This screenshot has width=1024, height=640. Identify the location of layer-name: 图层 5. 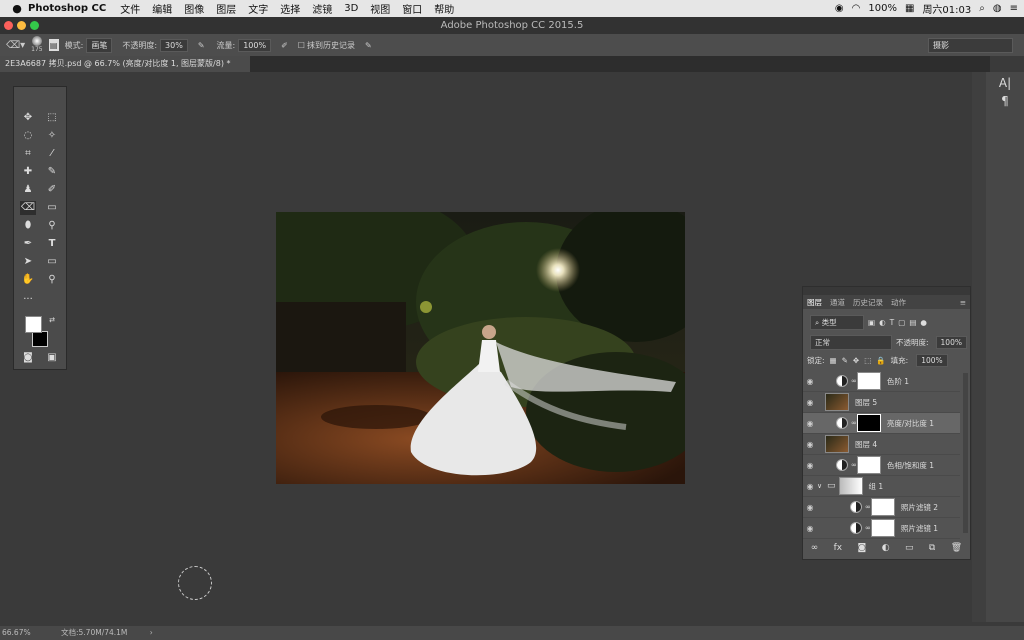
(866, 402).